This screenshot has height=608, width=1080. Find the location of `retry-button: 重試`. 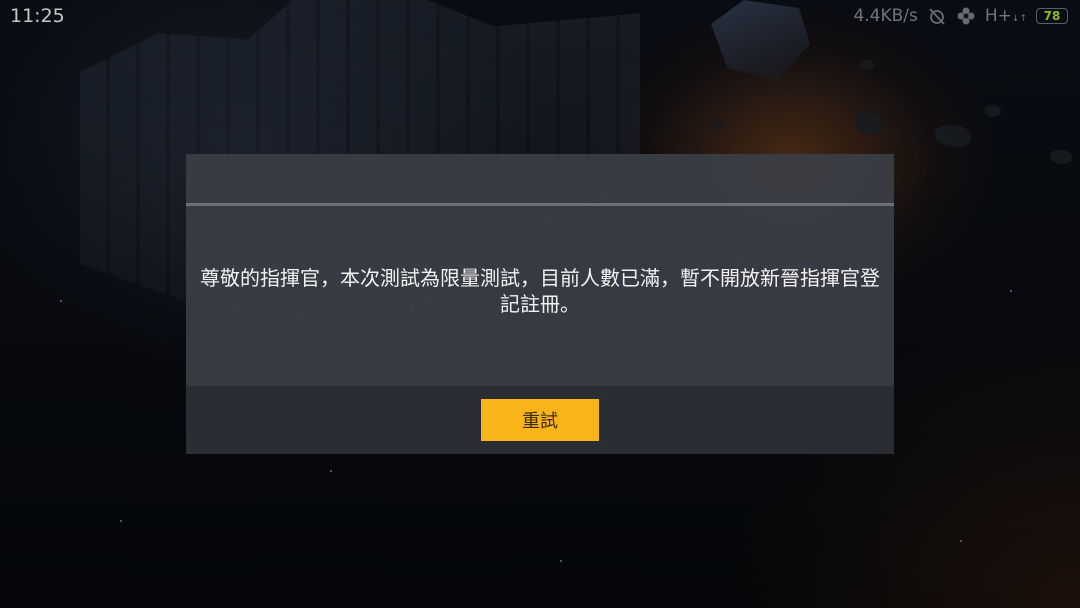

retry-button: 重試 is located at coordinates (540, 420).